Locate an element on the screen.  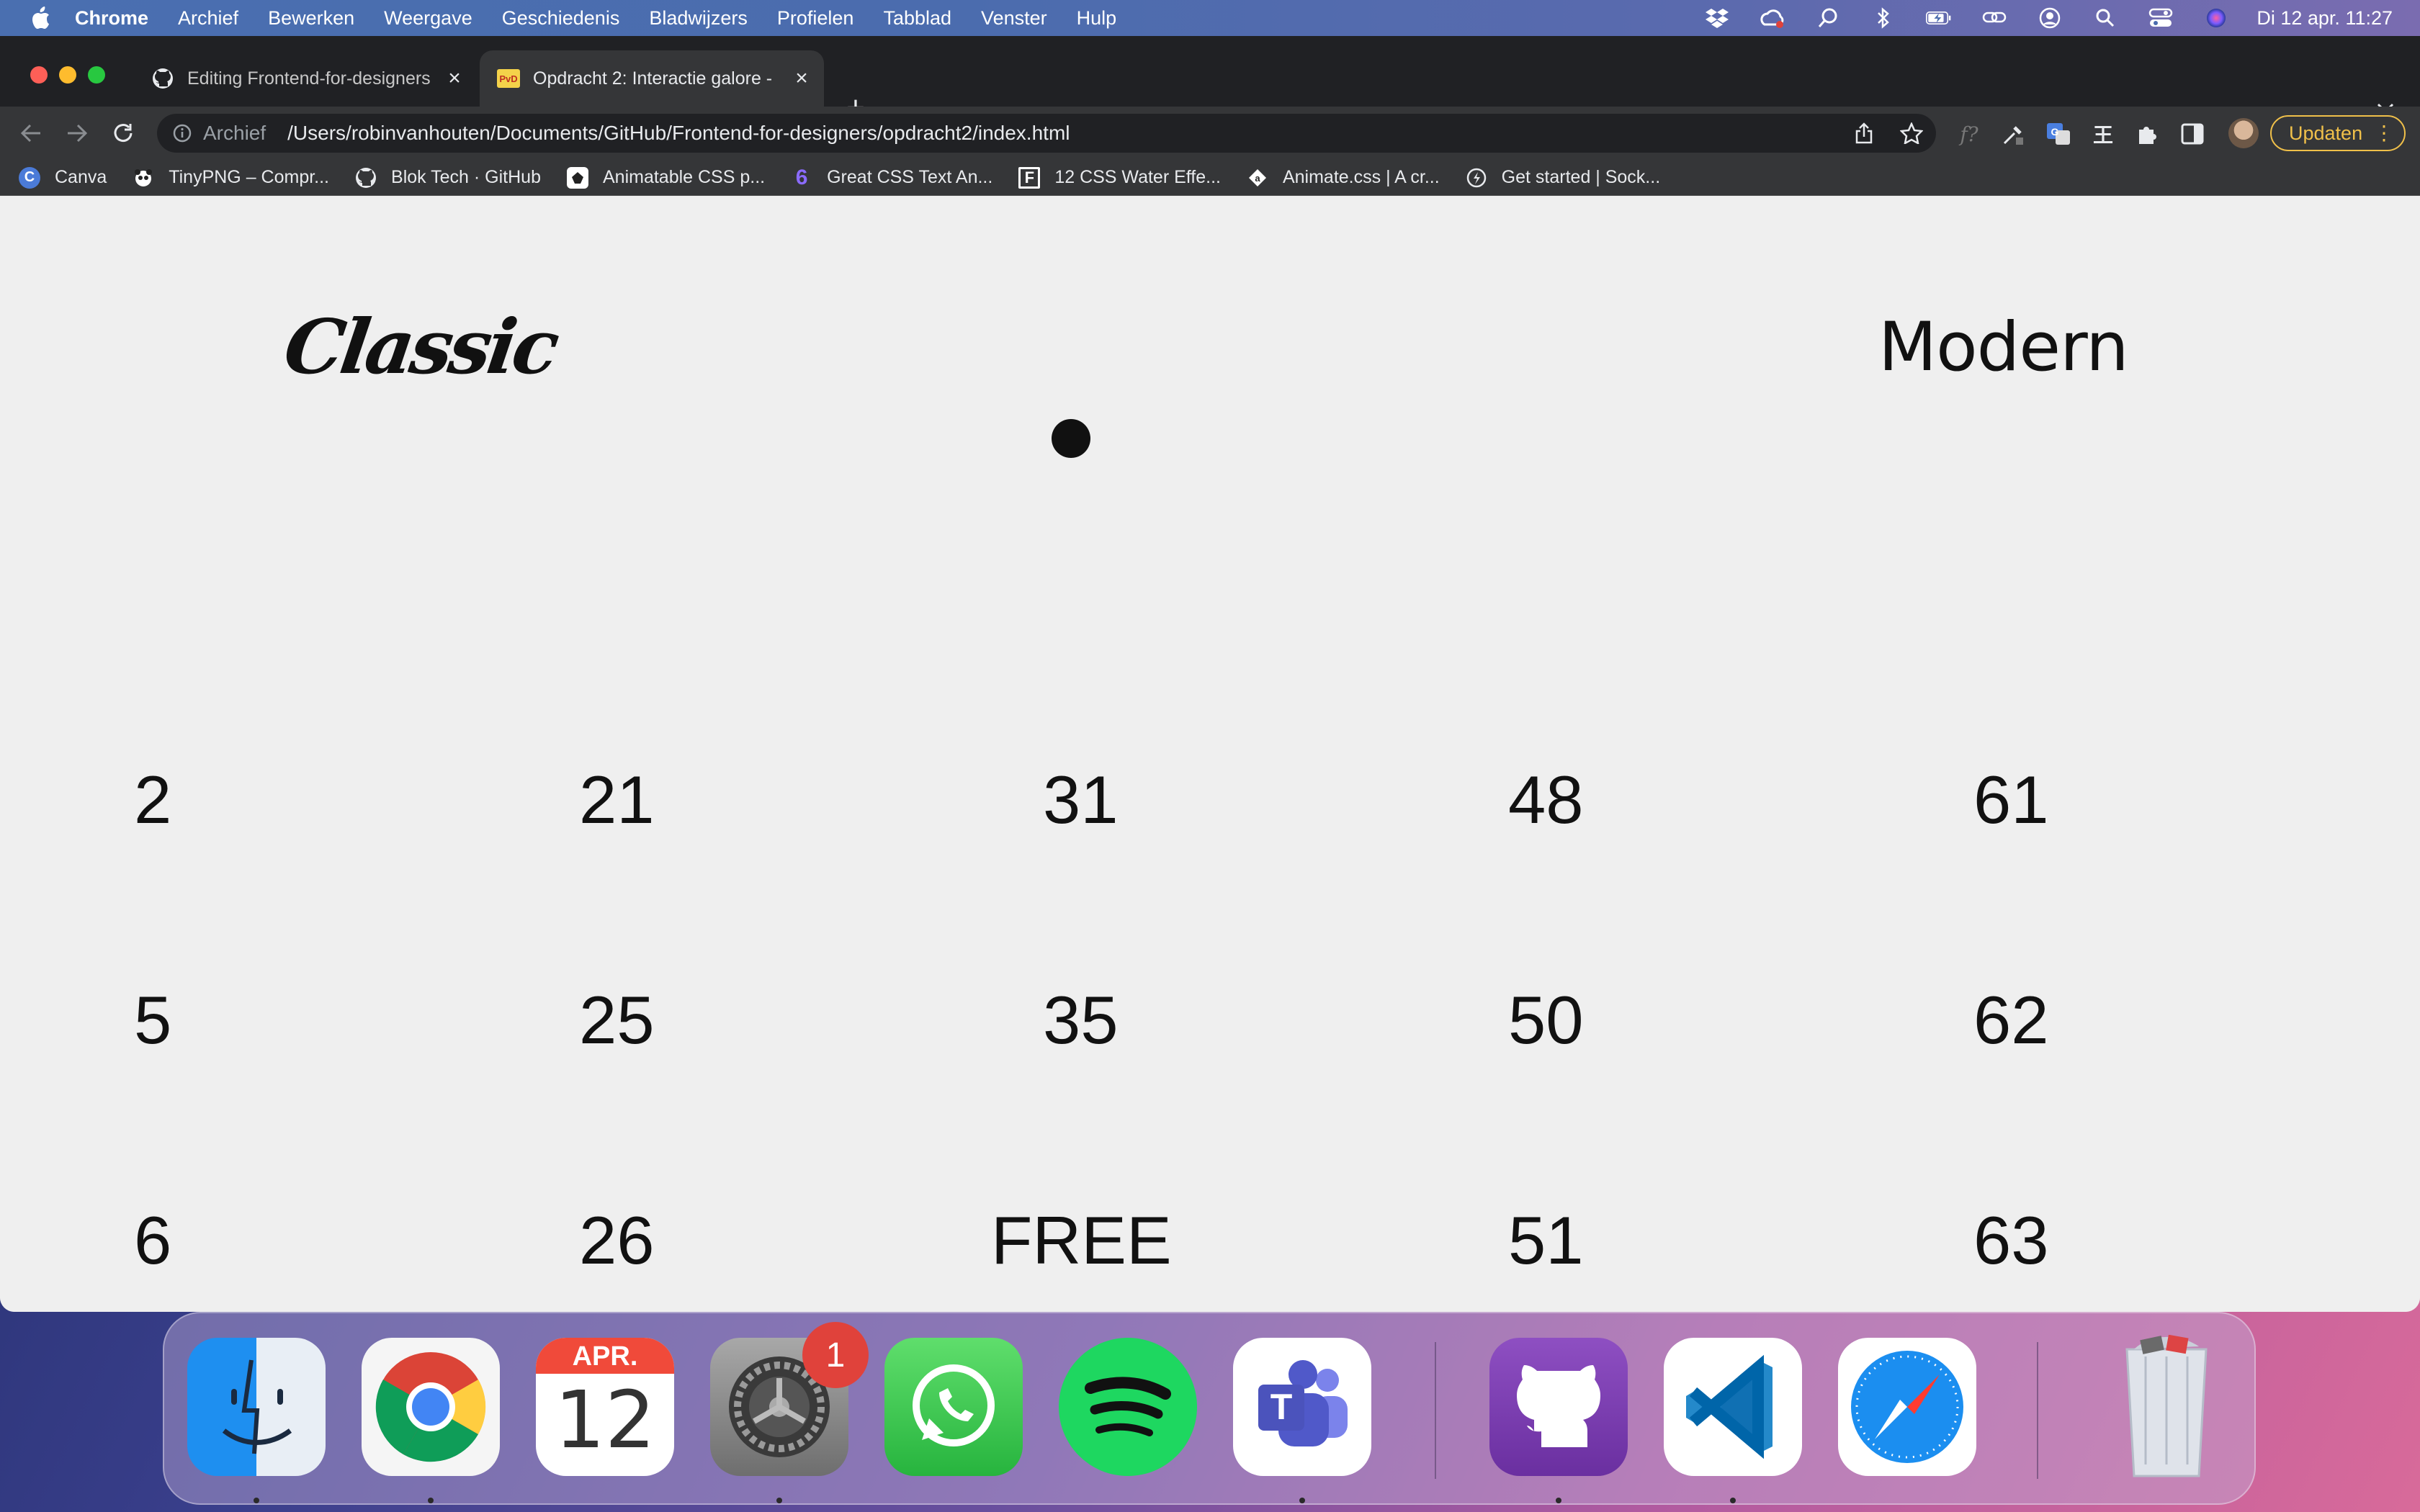
bingo-cell: 26 is located at coordinates (617, 1240).